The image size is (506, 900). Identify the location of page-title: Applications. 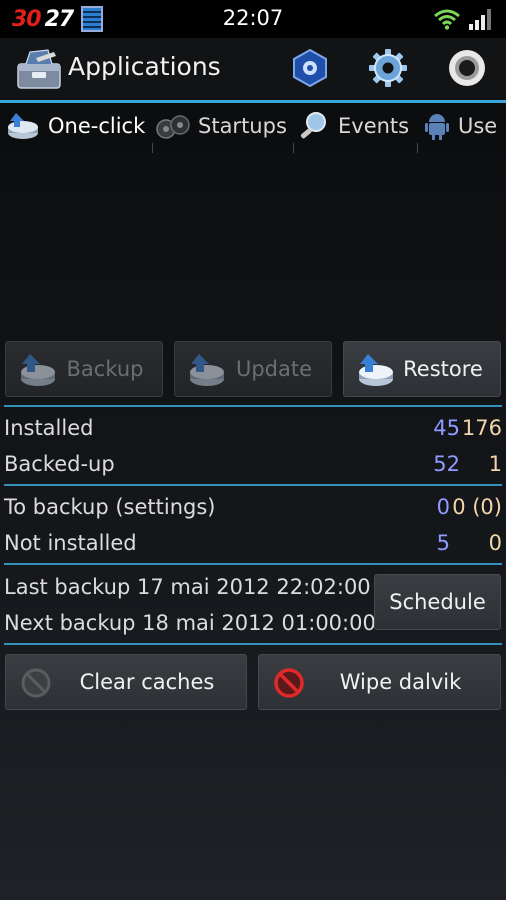
(144, 66).